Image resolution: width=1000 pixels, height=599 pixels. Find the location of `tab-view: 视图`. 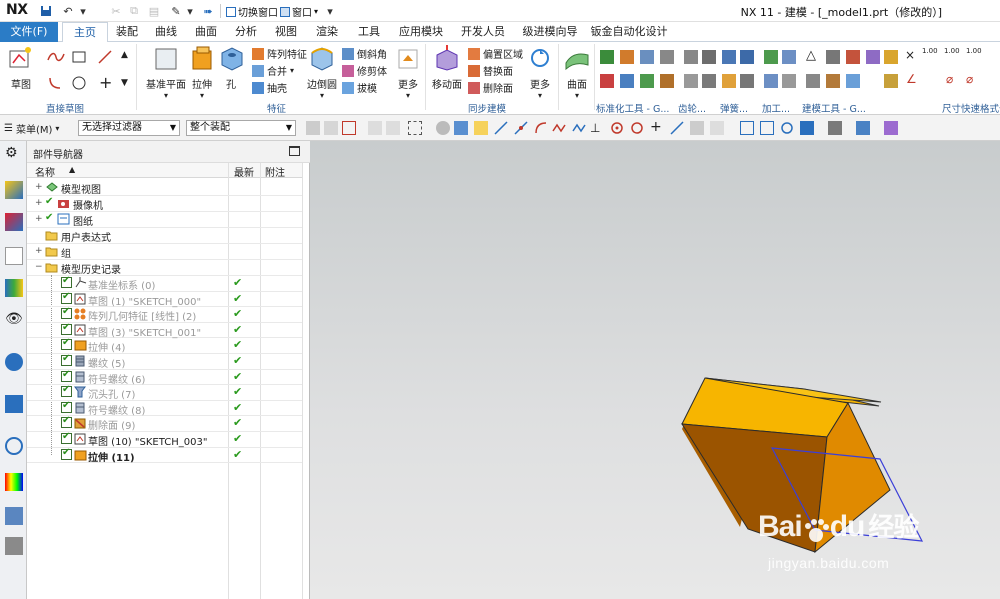

tab-view: 视图 is located at coordinates (286, 32).